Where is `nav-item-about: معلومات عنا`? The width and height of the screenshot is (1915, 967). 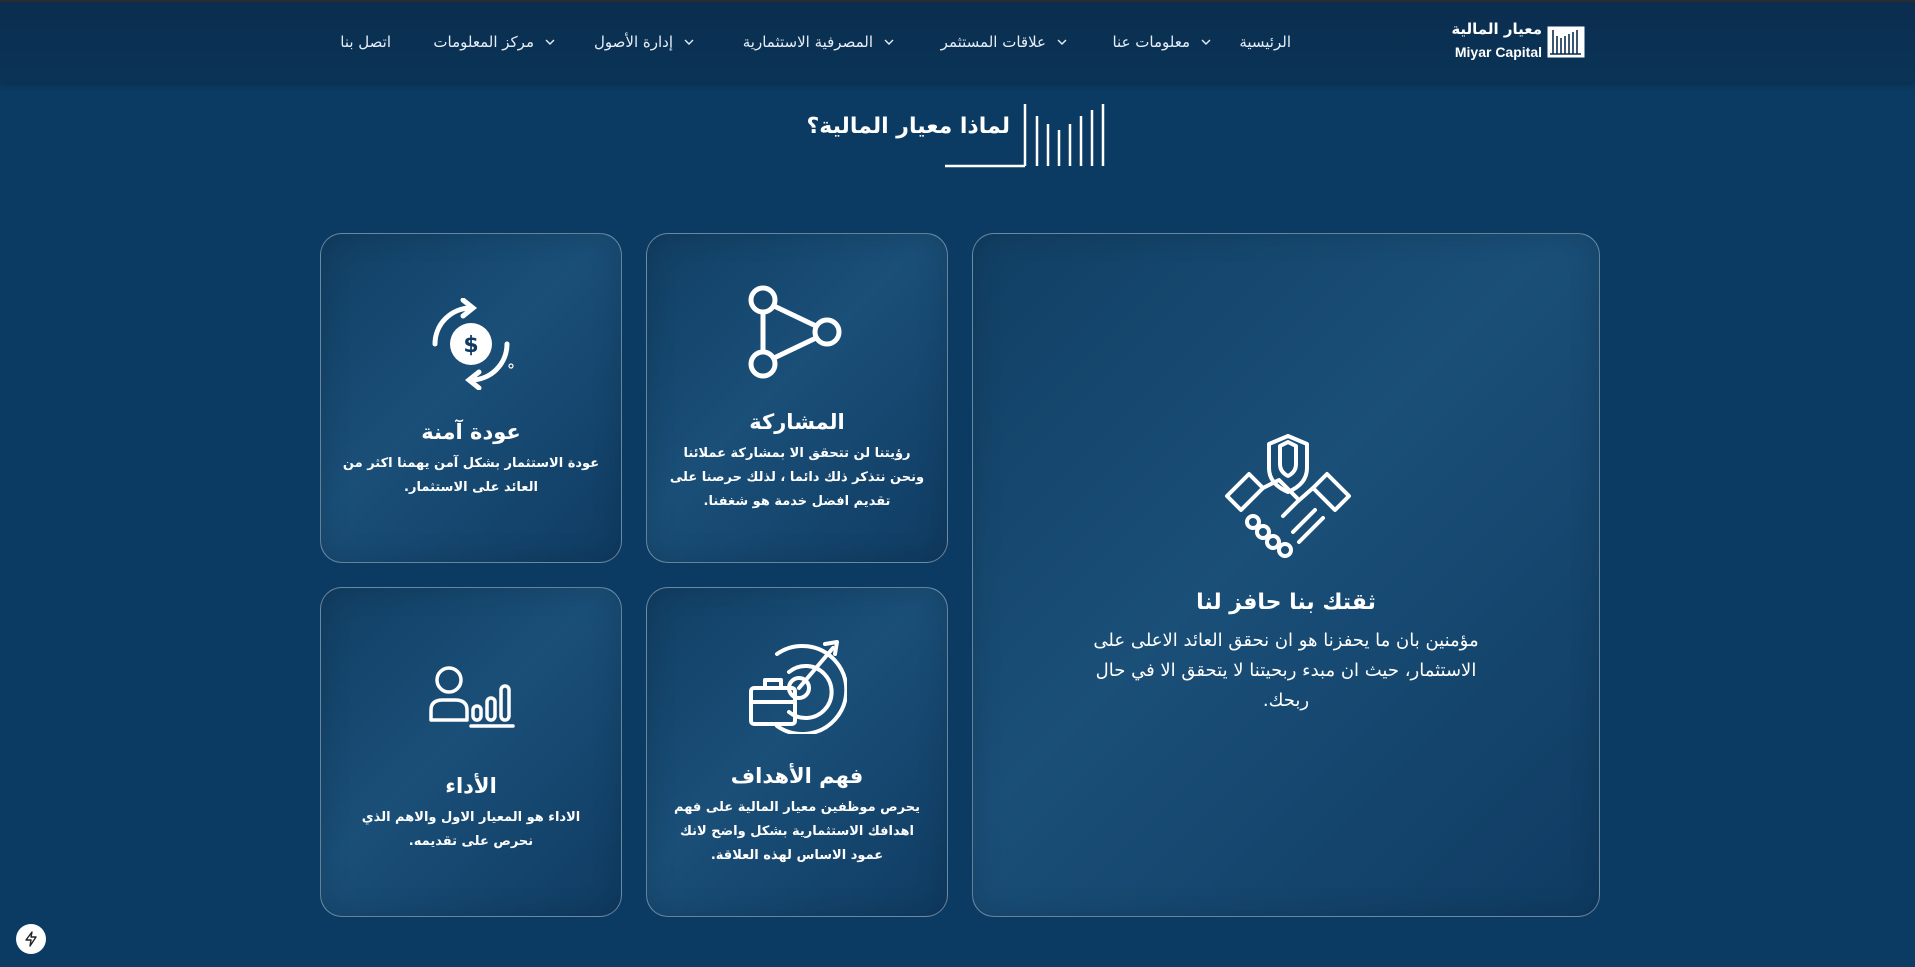 nav-item-about: معلومات عنا is located at coordinates (1162, 42).